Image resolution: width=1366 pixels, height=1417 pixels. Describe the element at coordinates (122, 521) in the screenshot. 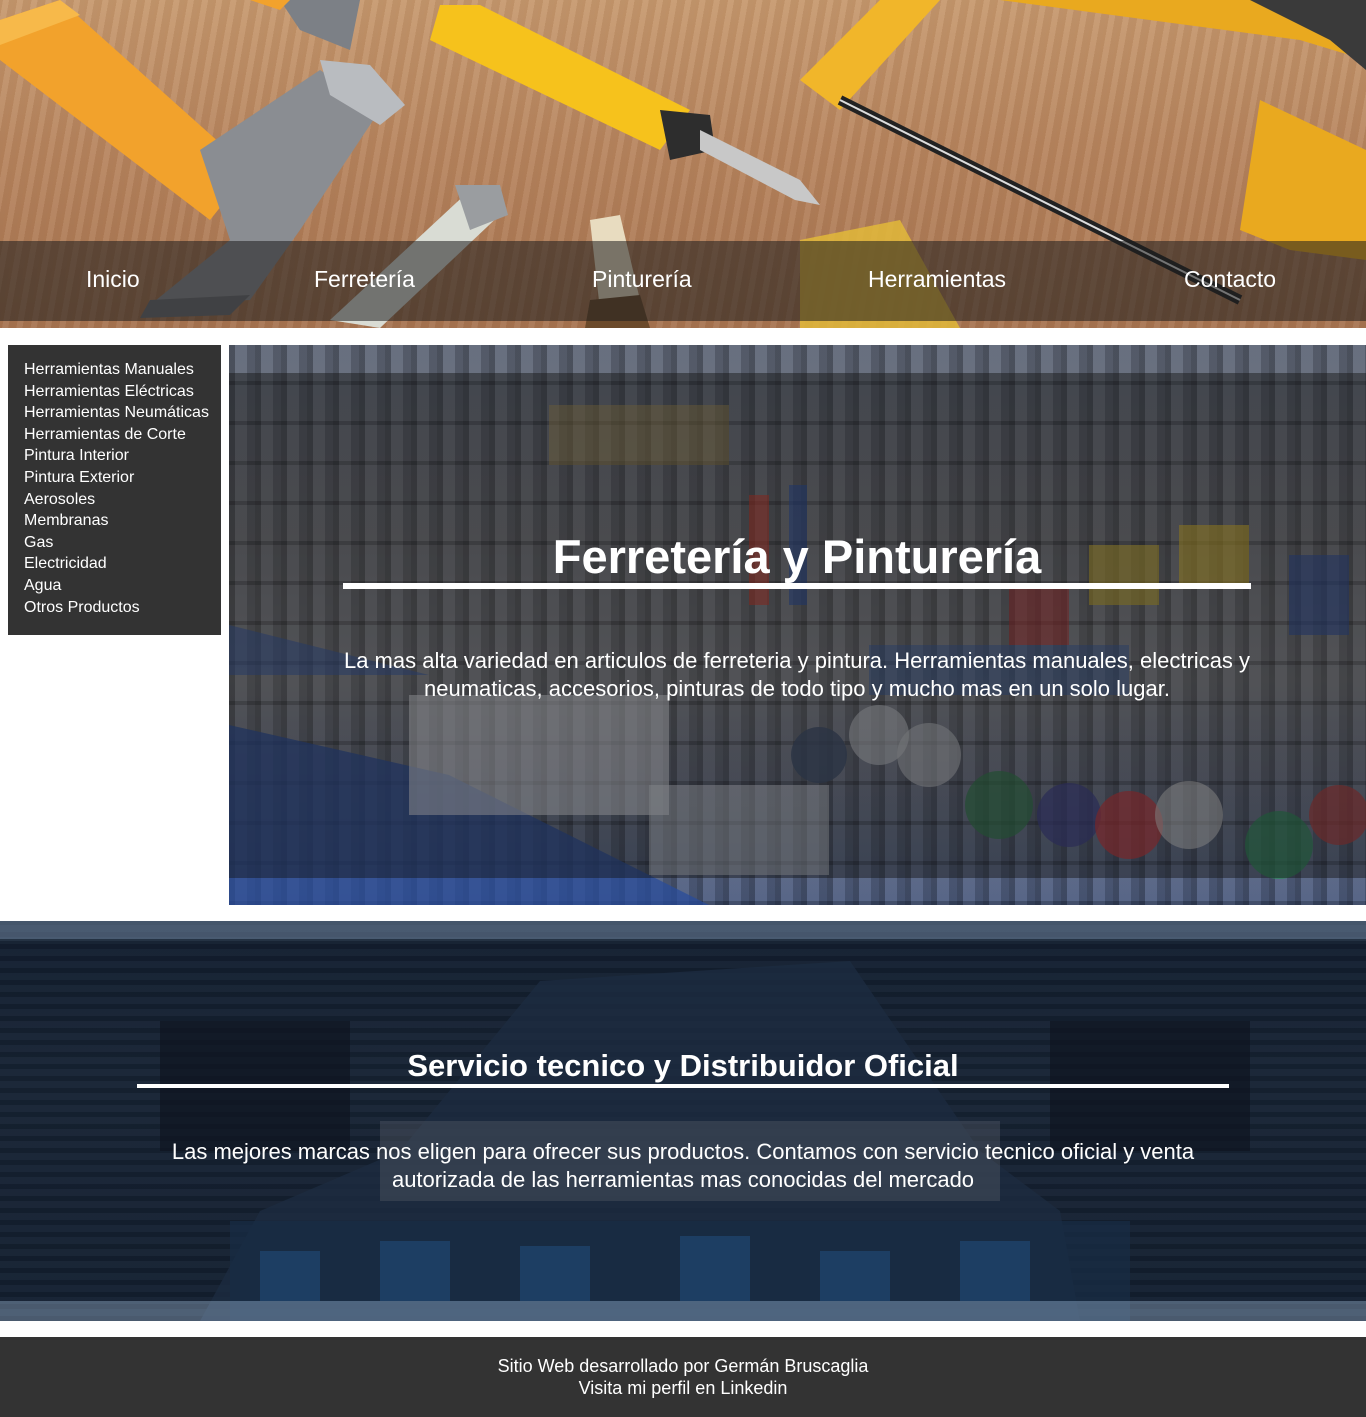

I see `sidebar-item-membranas: Membranas` at that location.